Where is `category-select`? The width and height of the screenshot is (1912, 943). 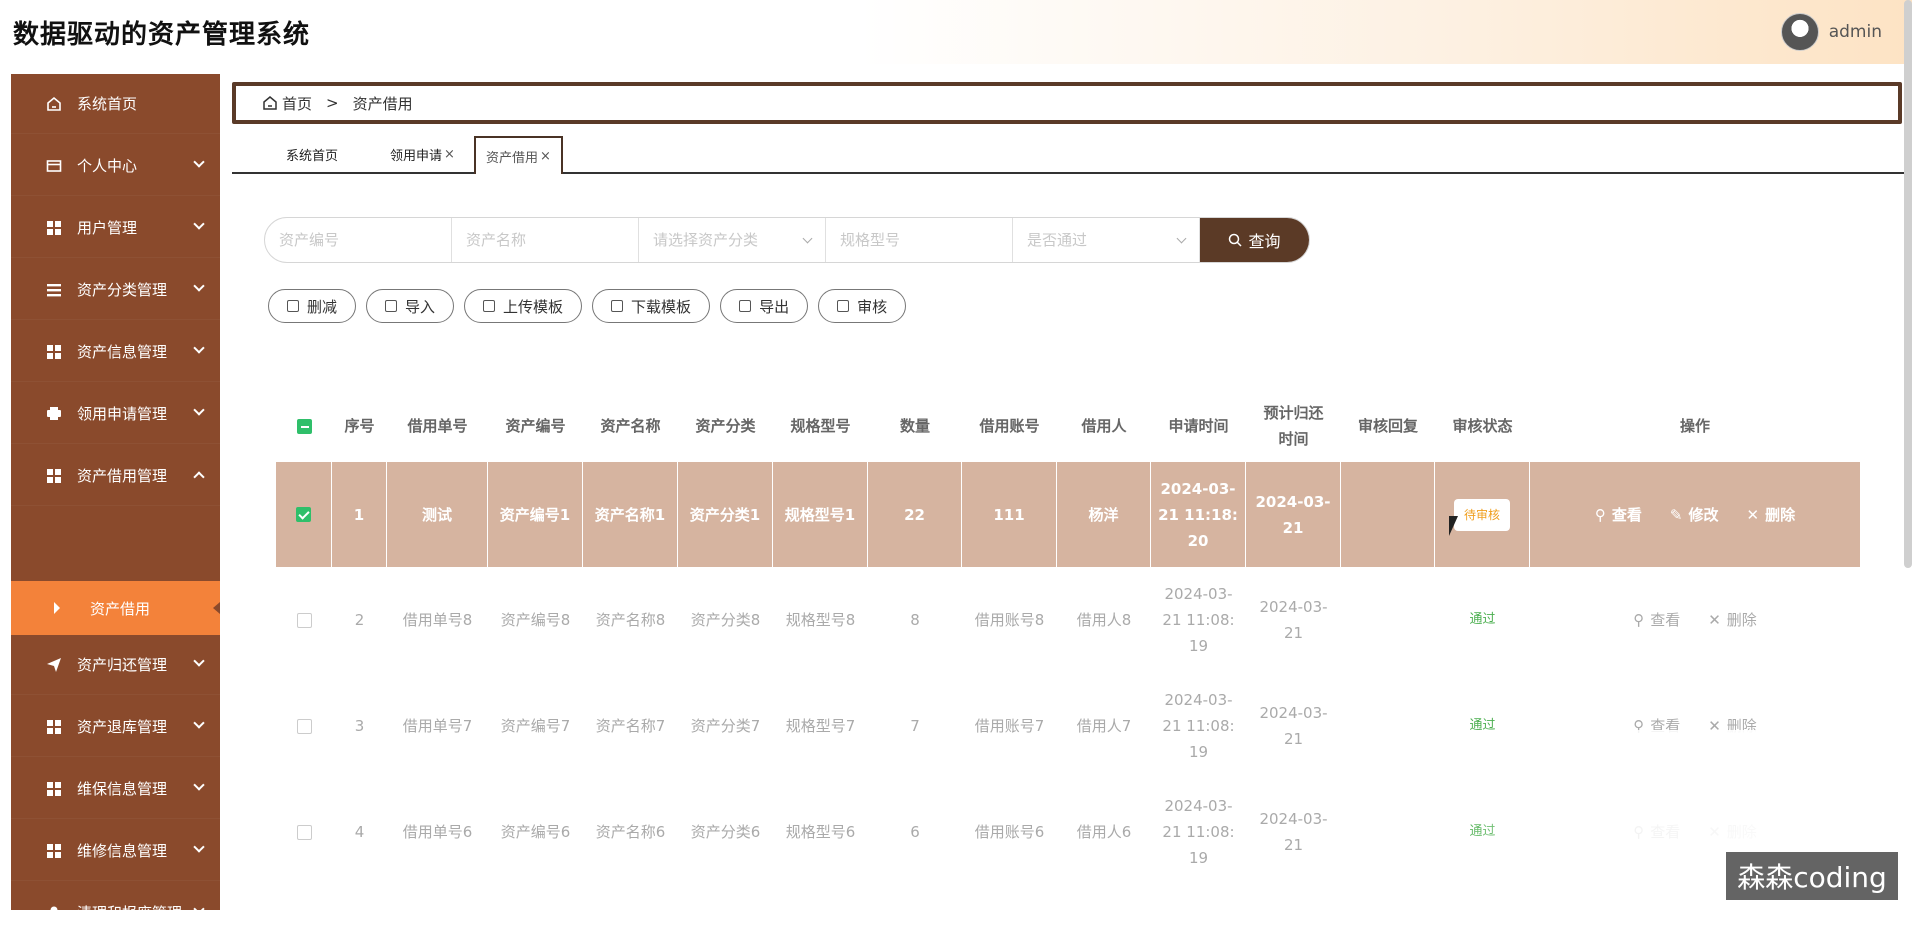
category-select is located at coordinates (732, 240).